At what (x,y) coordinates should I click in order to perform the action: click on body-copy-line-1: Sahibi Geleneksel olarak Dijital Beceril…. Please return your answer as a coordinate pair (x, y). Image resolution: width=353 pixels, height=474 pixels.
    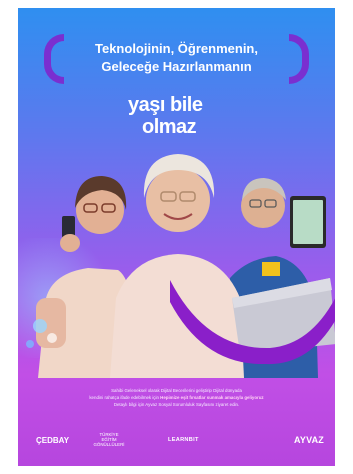
    Looking at the image, I should click on (176, 390).